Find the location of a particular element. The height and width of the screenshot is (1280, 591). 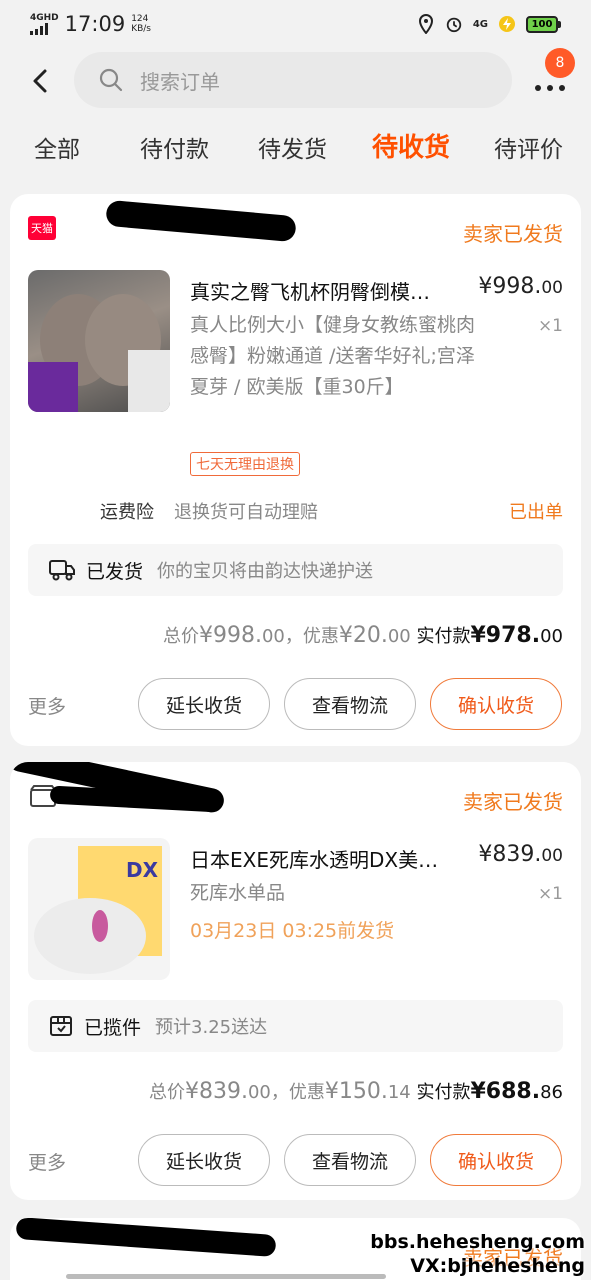

insurance-desc: 退换货可自动理赔 is located at coordinates (246, 512).